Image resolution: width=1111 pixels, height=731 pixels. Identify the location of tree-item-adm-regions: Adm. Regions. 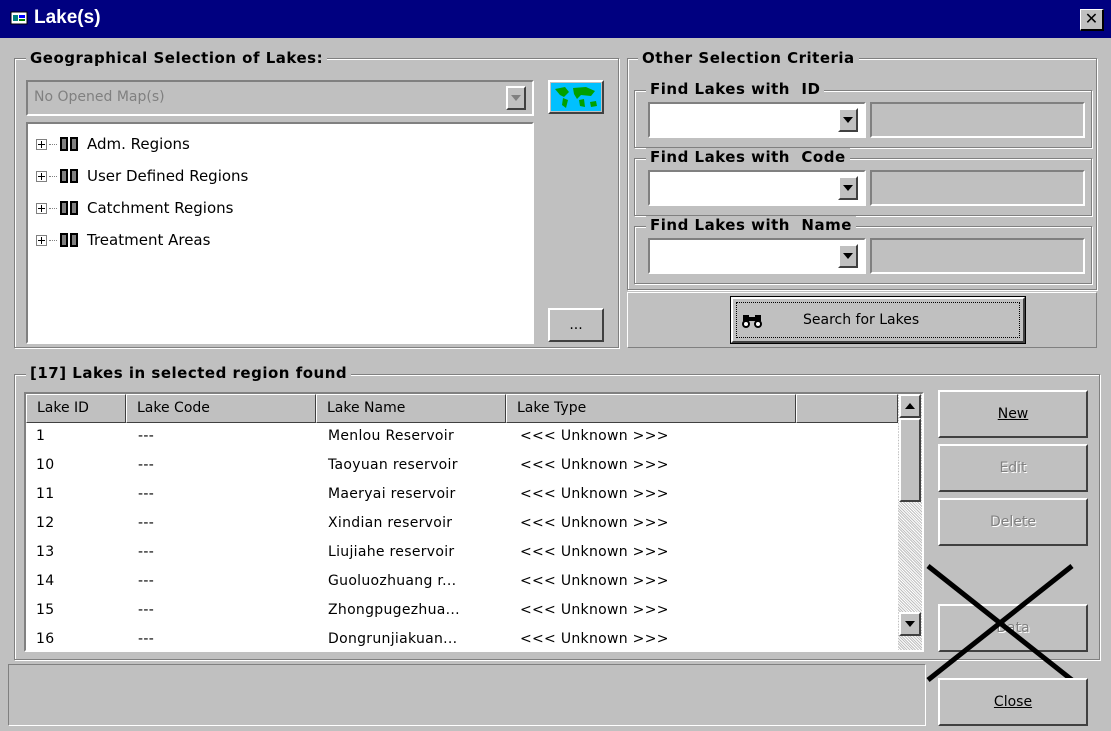
(142, 144).